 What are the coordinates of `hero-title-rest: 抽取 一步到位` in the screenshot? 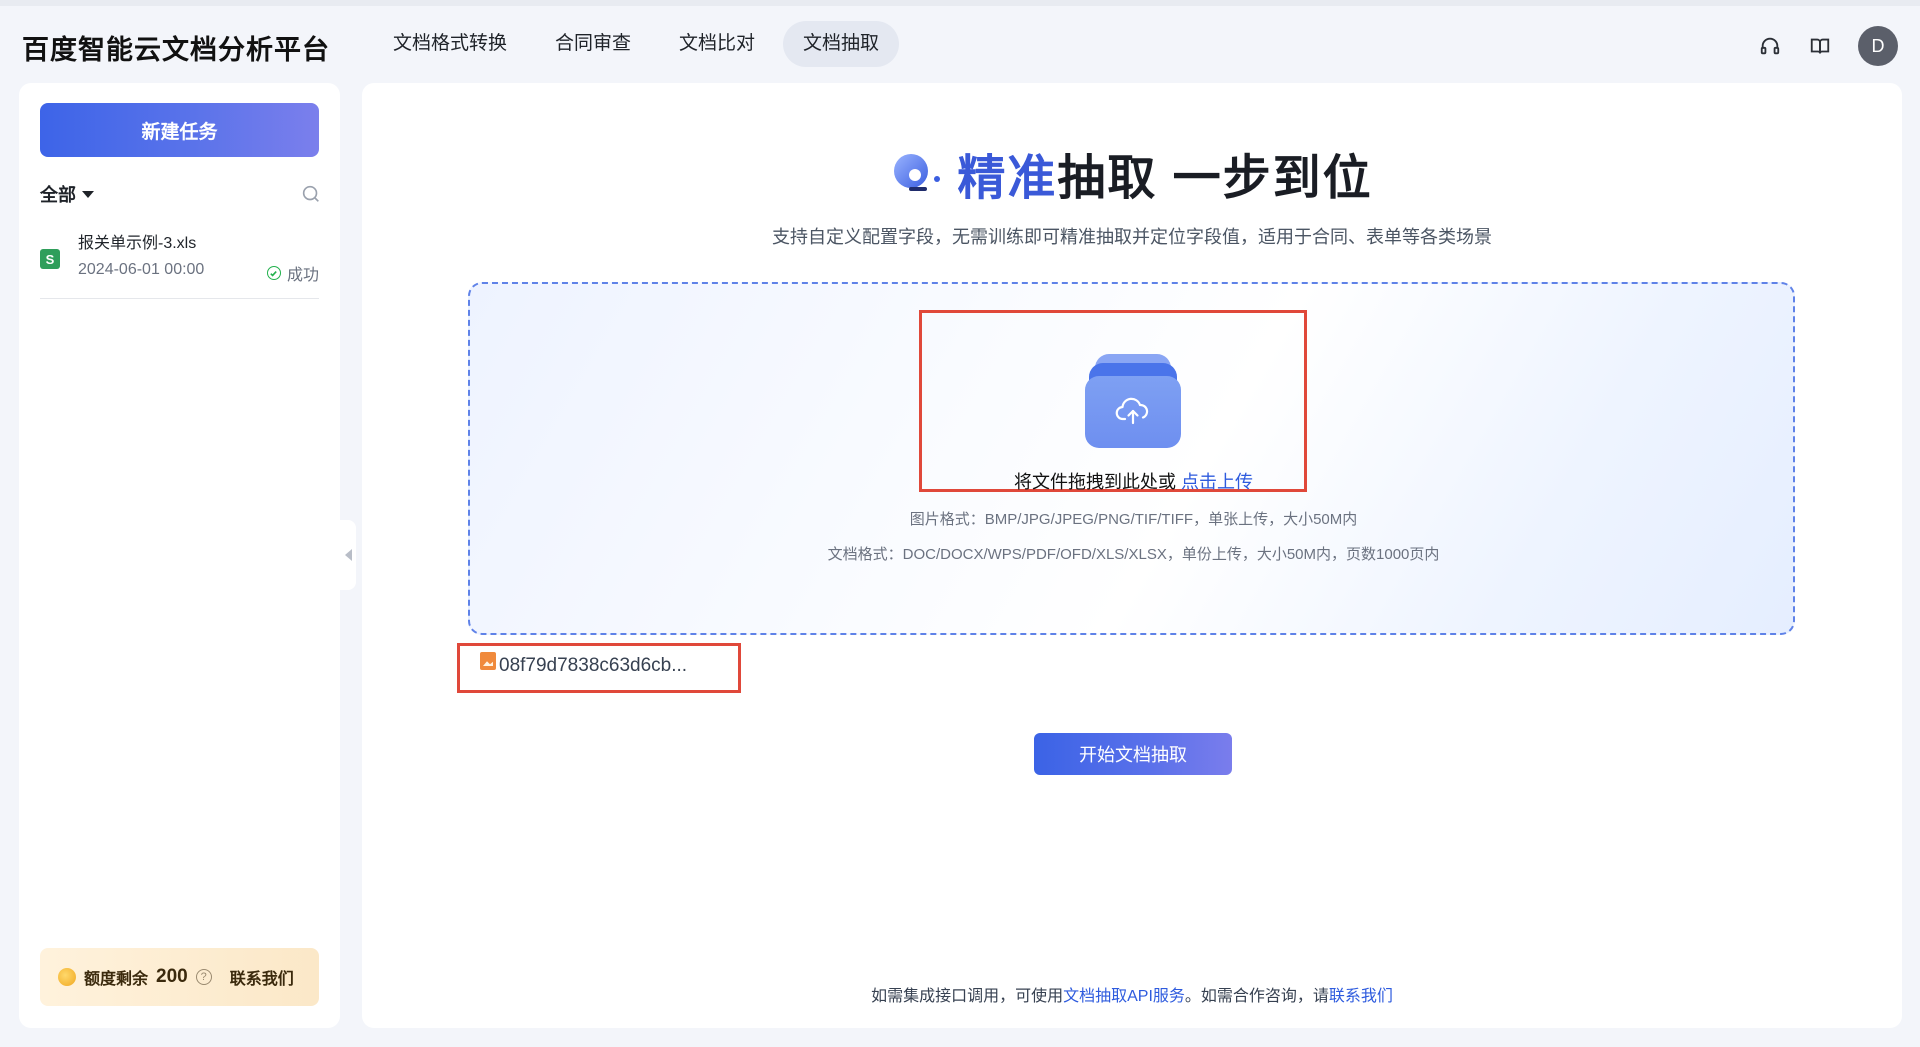 It's located at (1215, 178).